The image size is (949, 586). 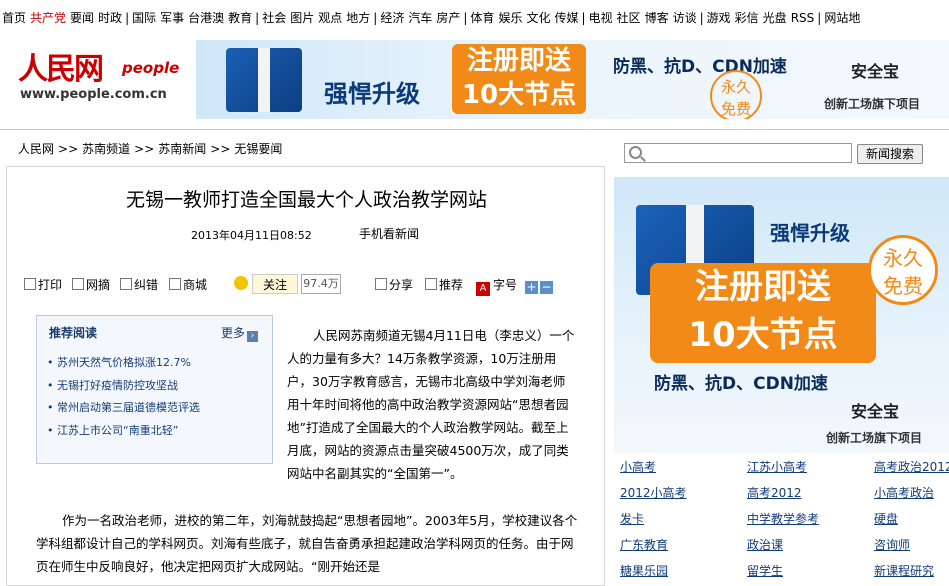 I want to click on side-link: 高考2012, so click(x=774, y=492).